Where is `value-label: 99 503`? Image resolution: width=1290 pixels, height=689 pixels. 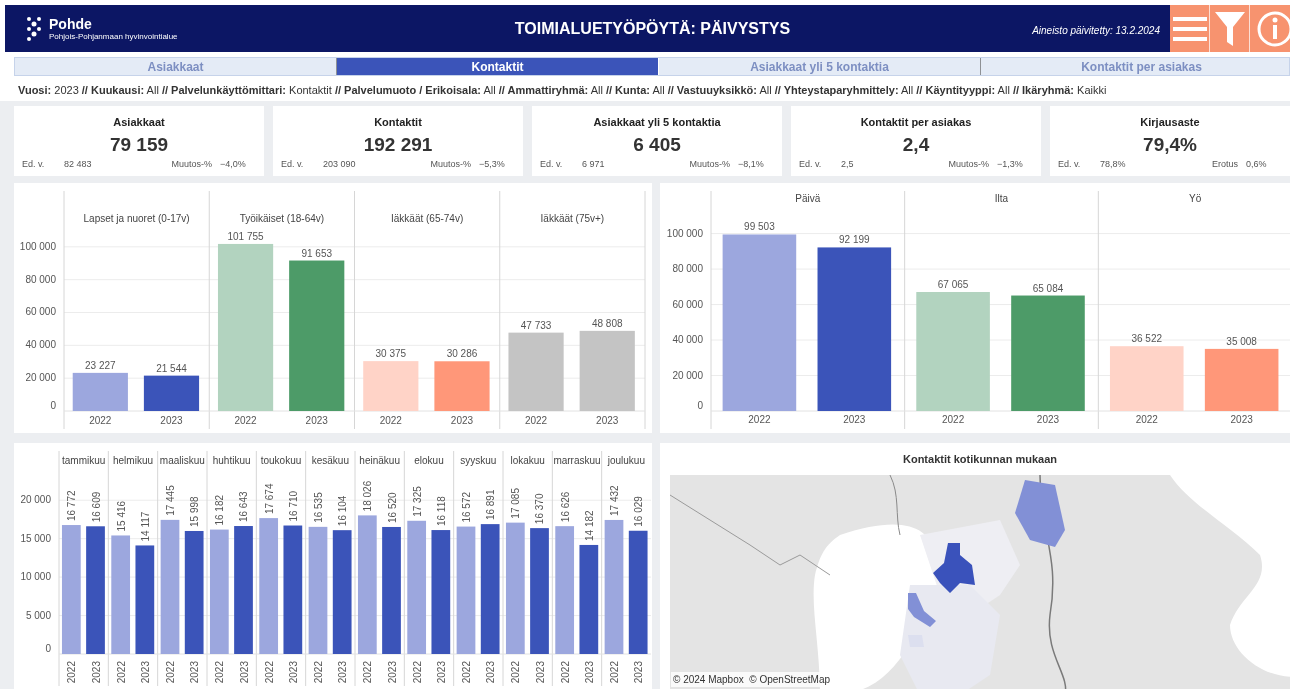
value-label: 99 503 is located at coordinates (759, 227).